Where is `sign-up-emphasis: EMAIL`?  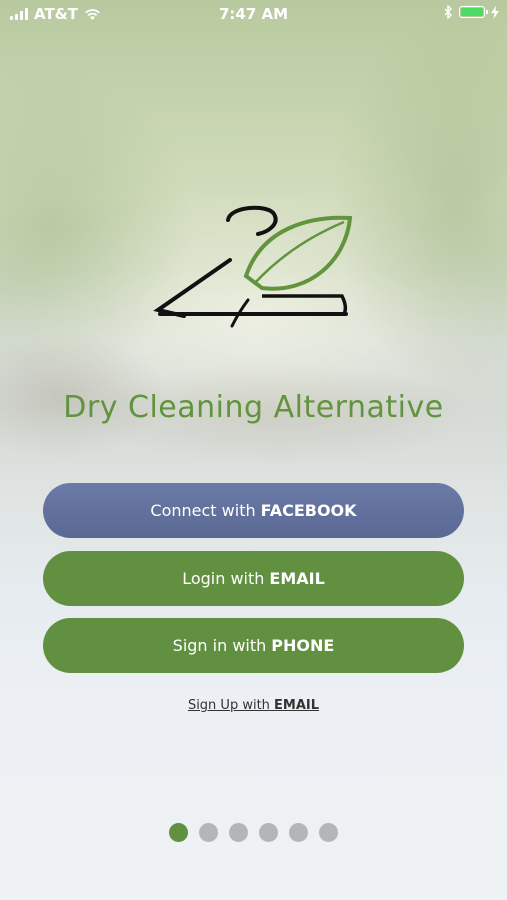
sign-up-emphasis: EMAIL is located at coordinates (297, 705).